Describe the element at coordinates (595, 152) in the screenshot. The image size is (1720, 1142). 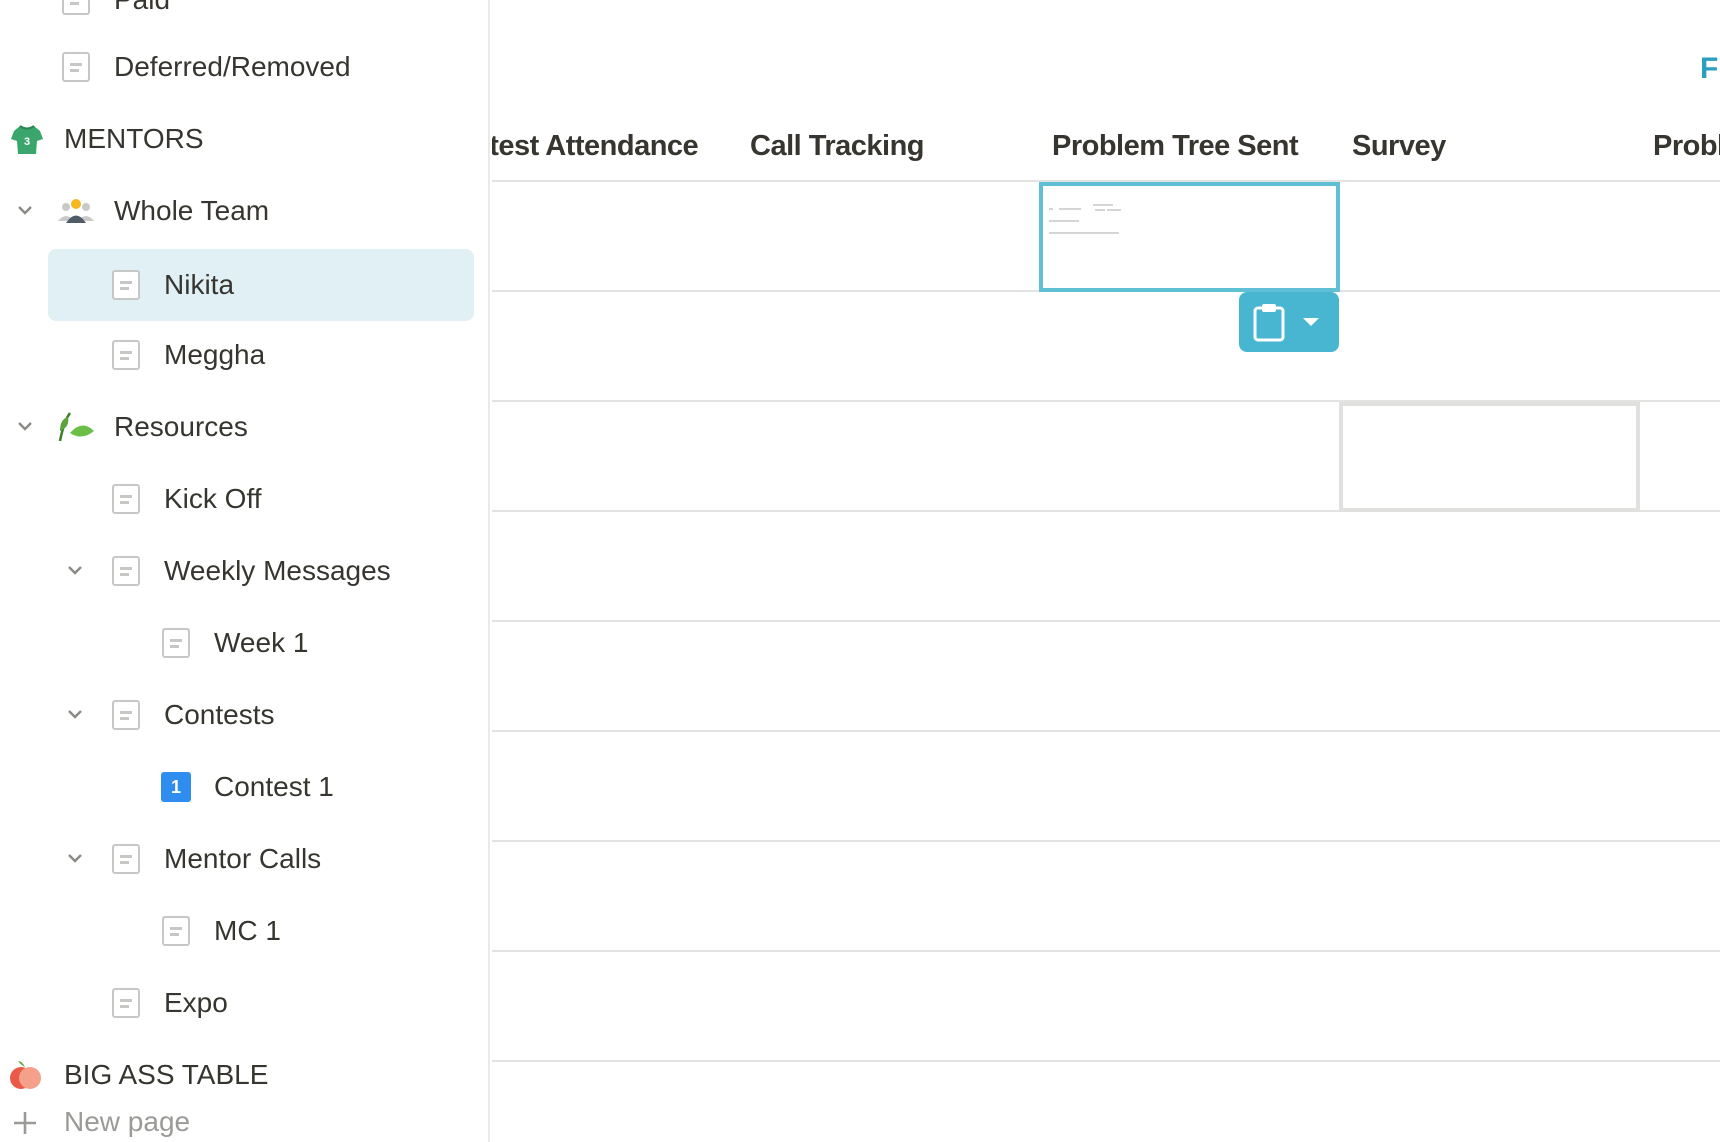
I see `column-header-contest-attendance: ntest Attendance` at that location.